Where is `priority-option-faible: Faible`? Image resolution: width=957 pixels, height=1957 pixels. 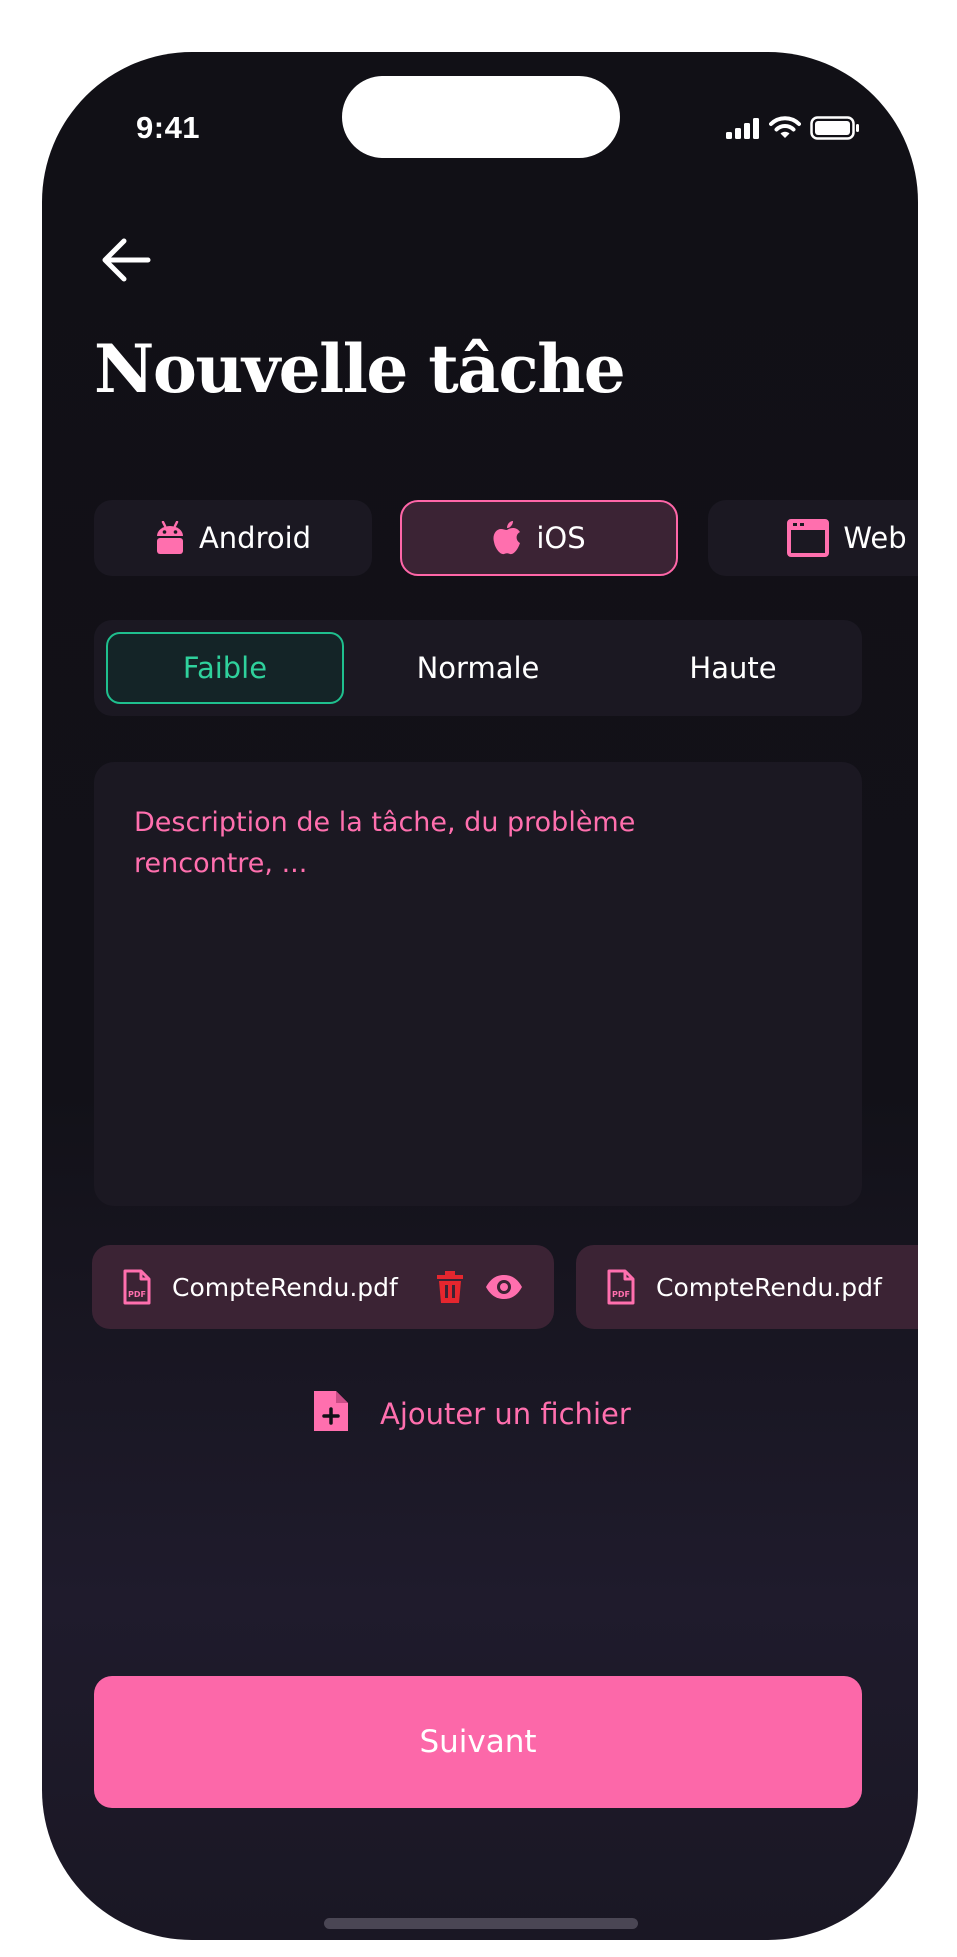
priority-option-faible: Faible is located at coordinates (225, 668).